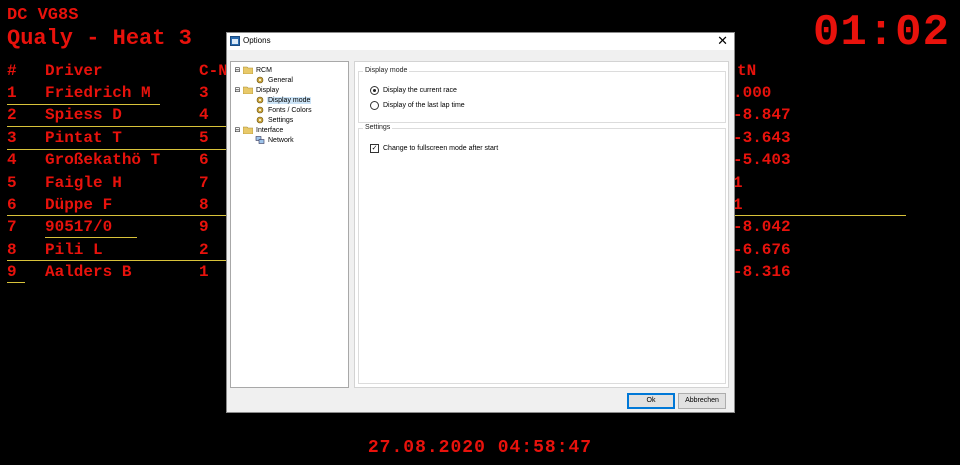 The height and width of the screenshot is (465, 960). I want to click on series-title: DC VG8S, so click(43, 15).